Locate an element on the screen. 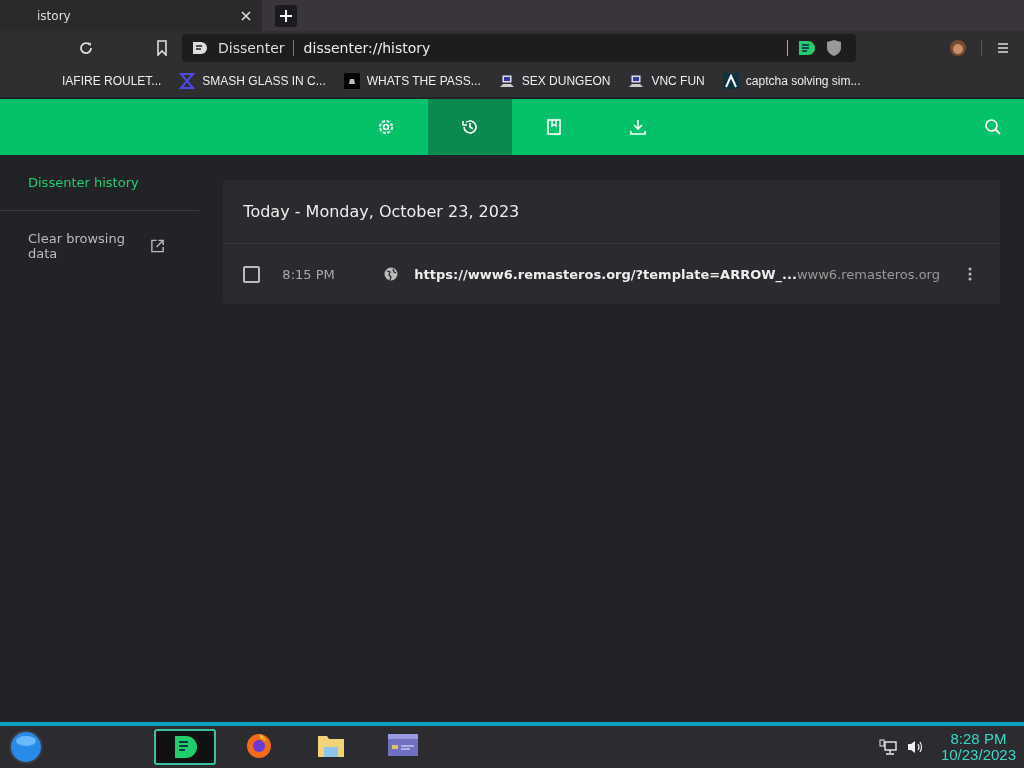 This screenshot has width=1024, height=768. shield-icon is located at coordinates (834, 48).